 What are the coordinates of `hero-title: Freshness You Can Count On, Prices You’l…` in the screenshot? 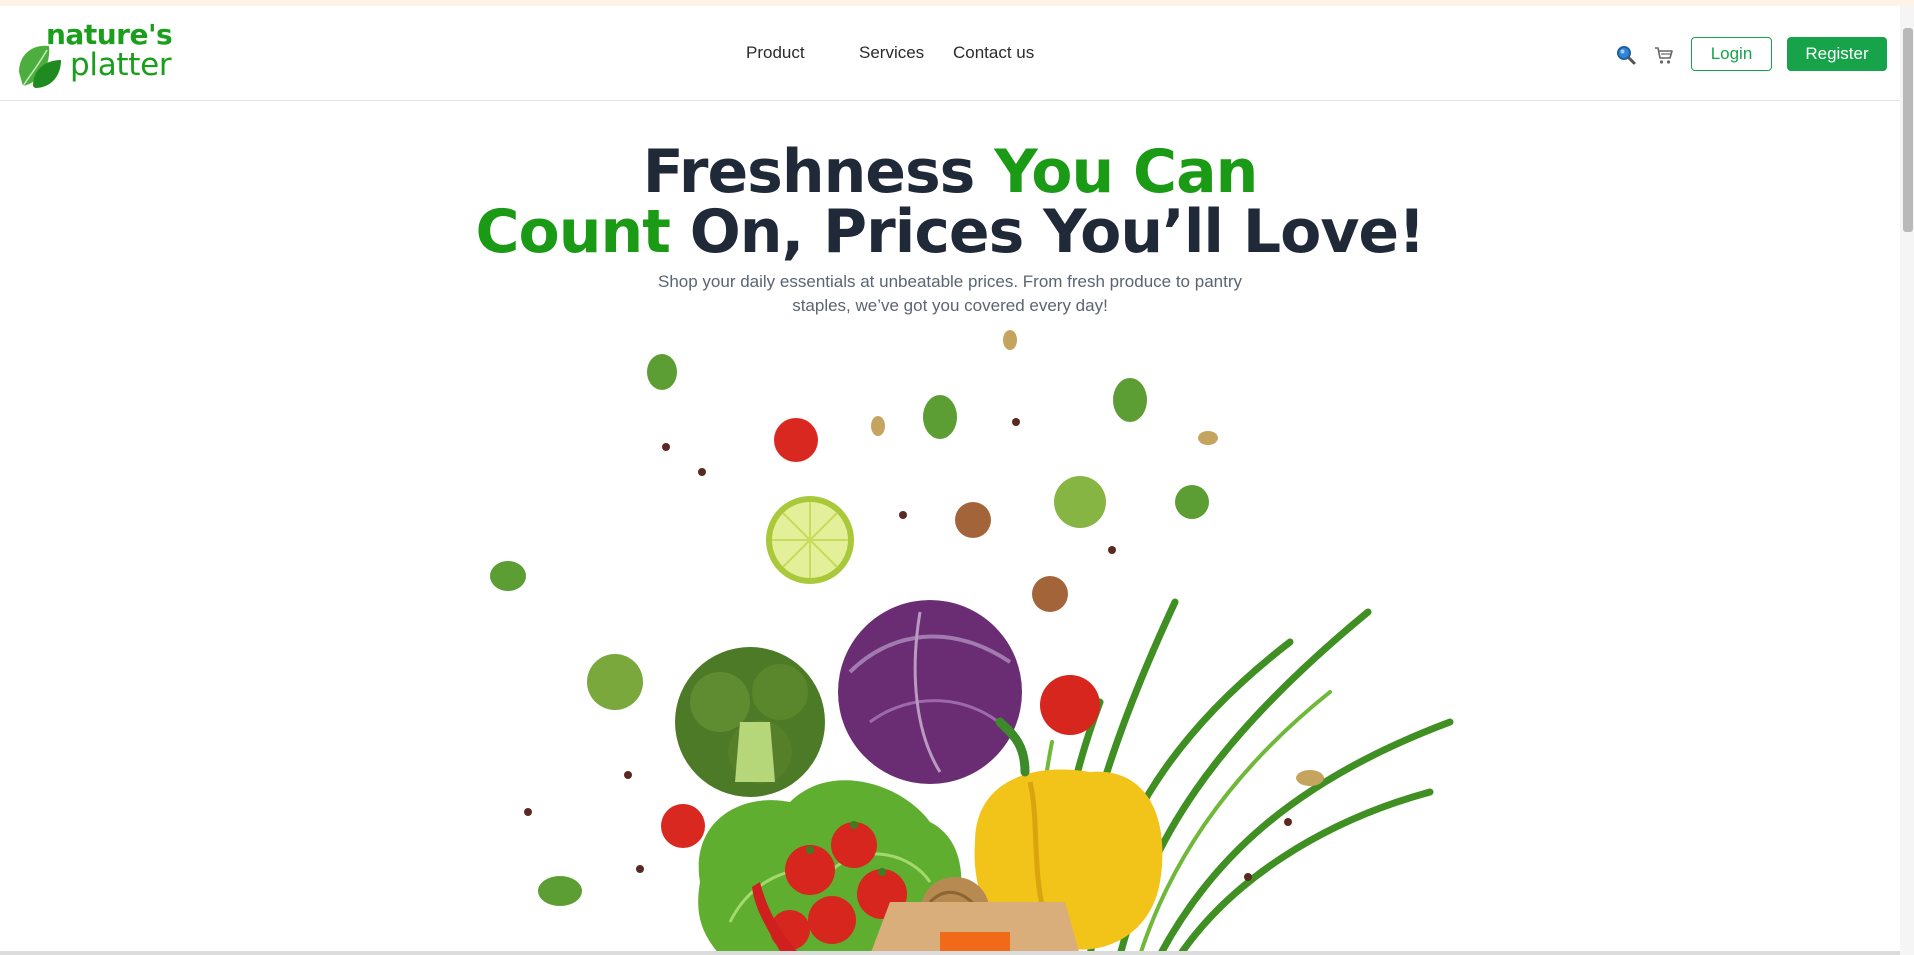 It's located at (950, 202).